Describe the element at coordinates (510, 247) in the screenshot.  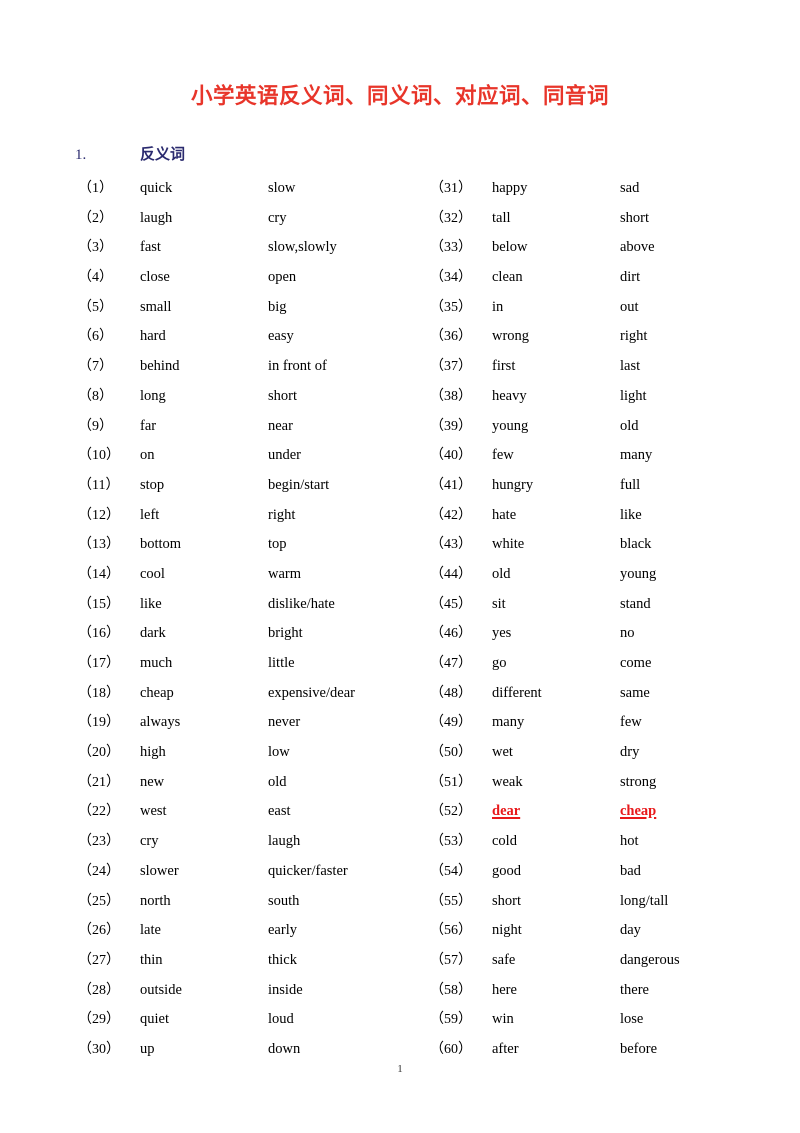
I see `antonym-word: below` at that location.